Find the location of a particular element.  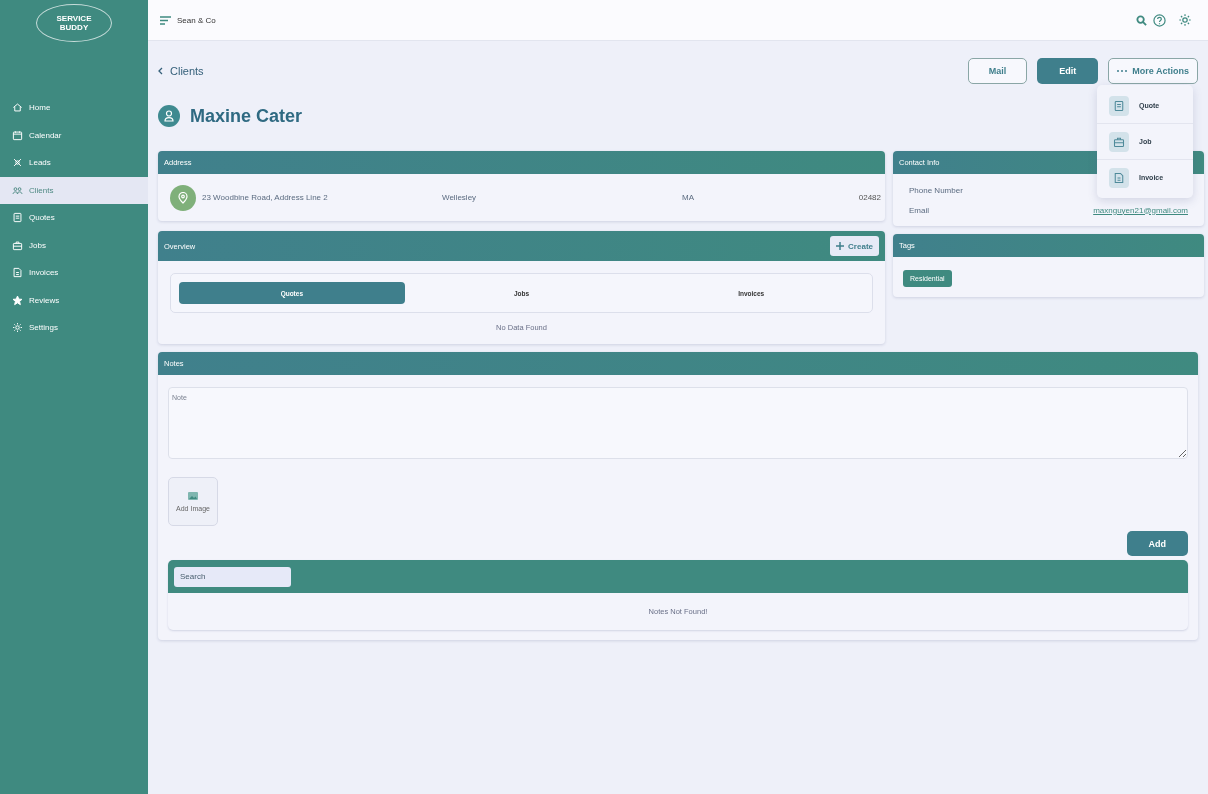

sidebar-item: Jobs is located at coordinates (74, 245).